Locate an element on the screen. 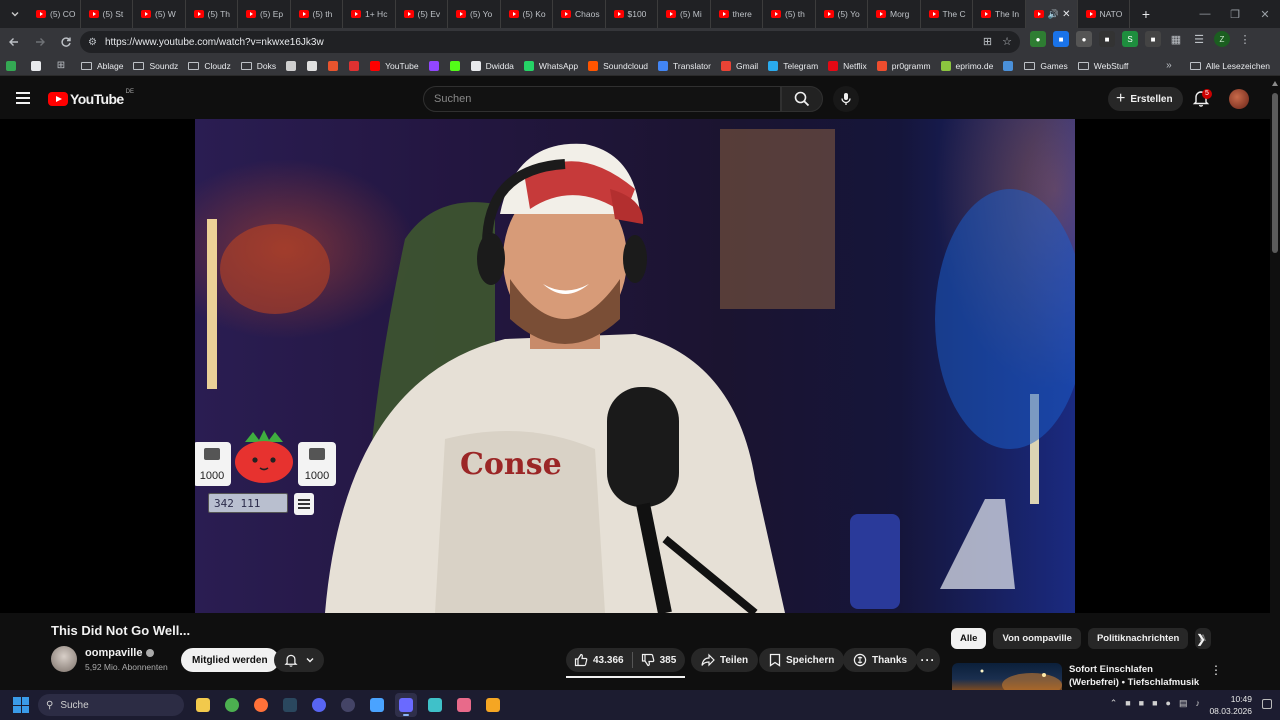 The image size is (1280, 720). bookmark-item: Telegram is located at coordinates (793, 65).